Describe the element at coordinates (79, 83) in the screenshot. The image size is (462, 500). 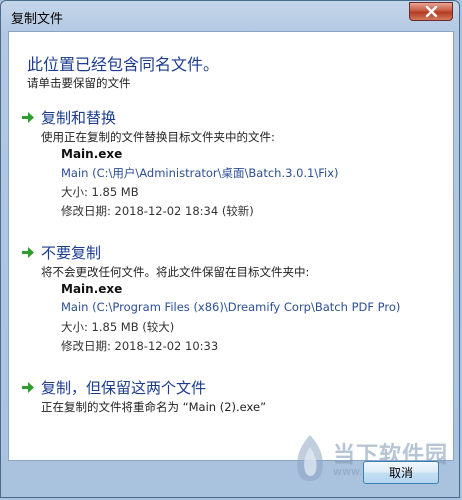
I see `dialog-subheading: 请单击要保留的文件` at that location.